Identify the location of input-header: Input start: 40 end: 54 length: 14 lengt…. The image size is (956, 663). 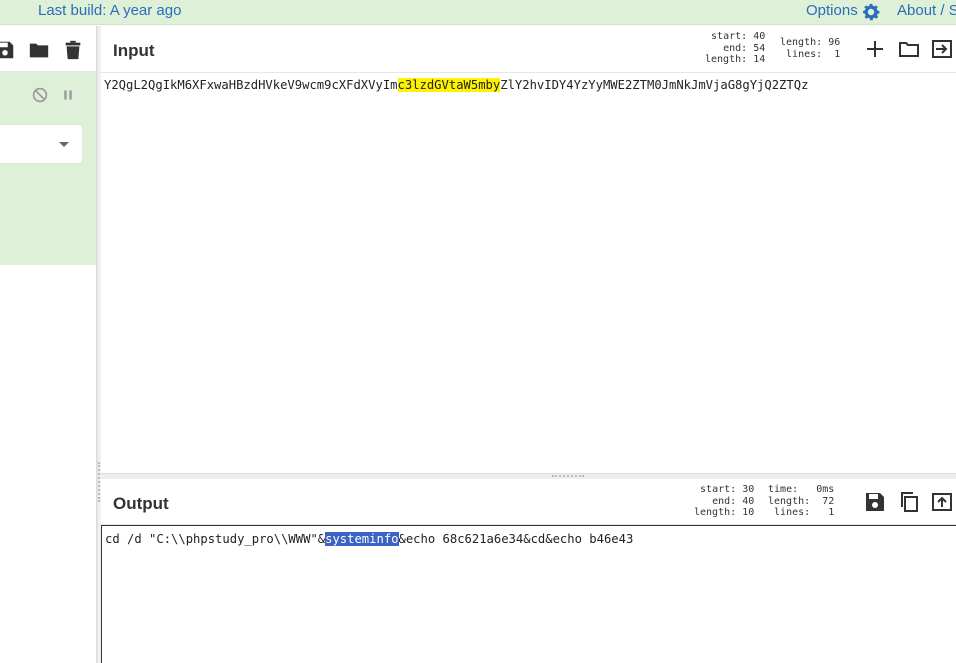
(528, 49).